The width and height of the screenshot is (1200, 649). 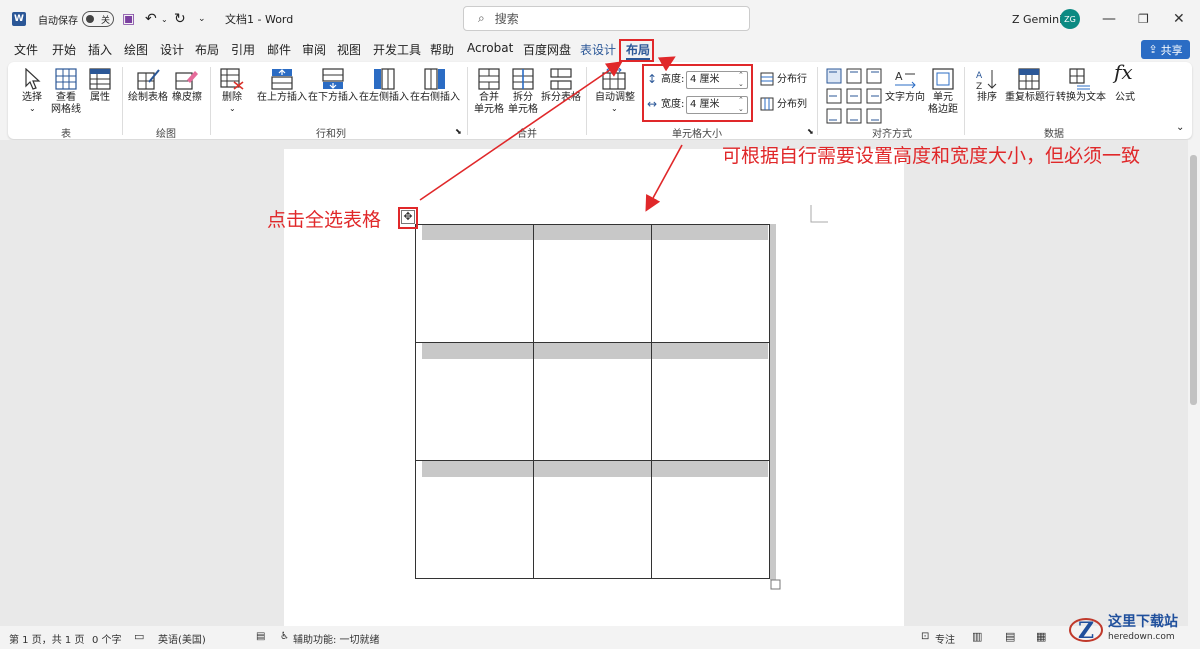 I want to click on print-layout-icon: ▤, so click(x=1010, y=636).